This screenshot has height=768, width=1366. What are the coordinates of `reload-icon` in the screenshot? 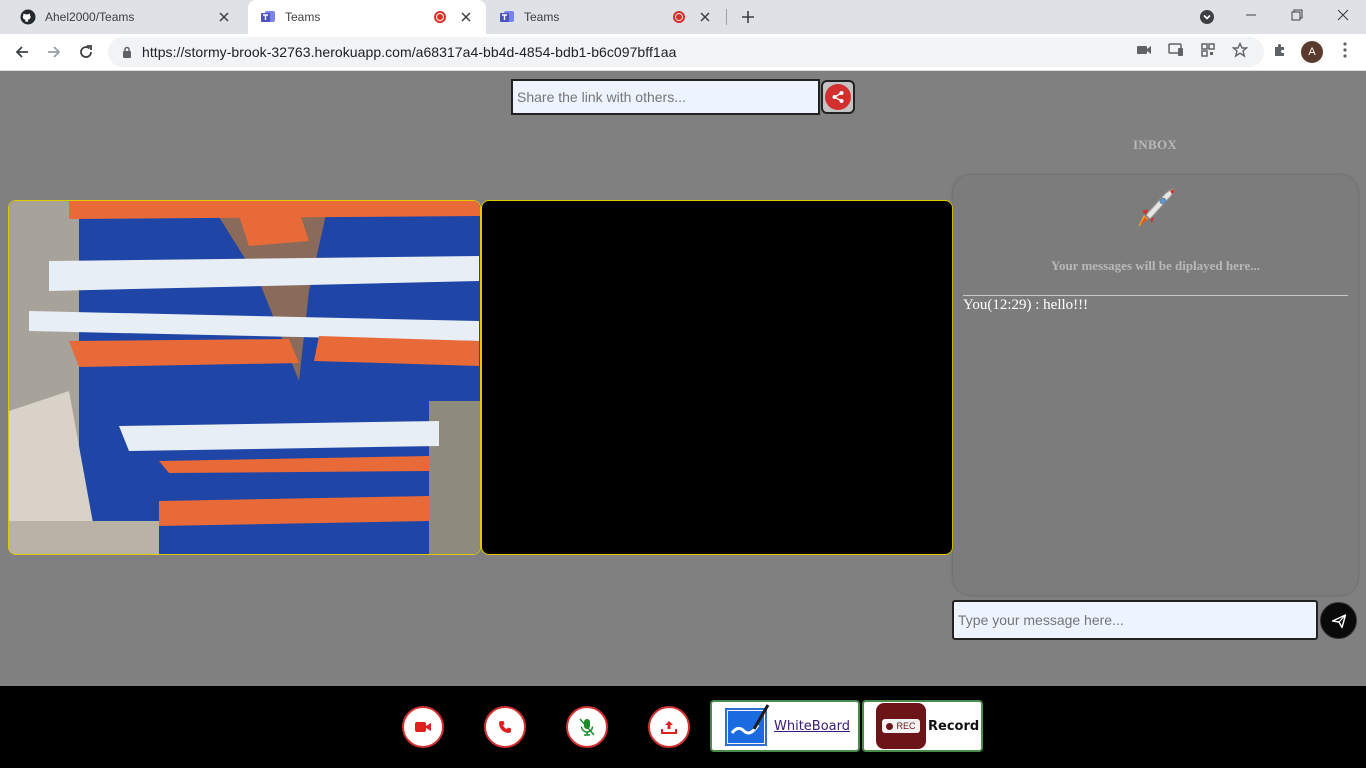 It's located at (86, 51).